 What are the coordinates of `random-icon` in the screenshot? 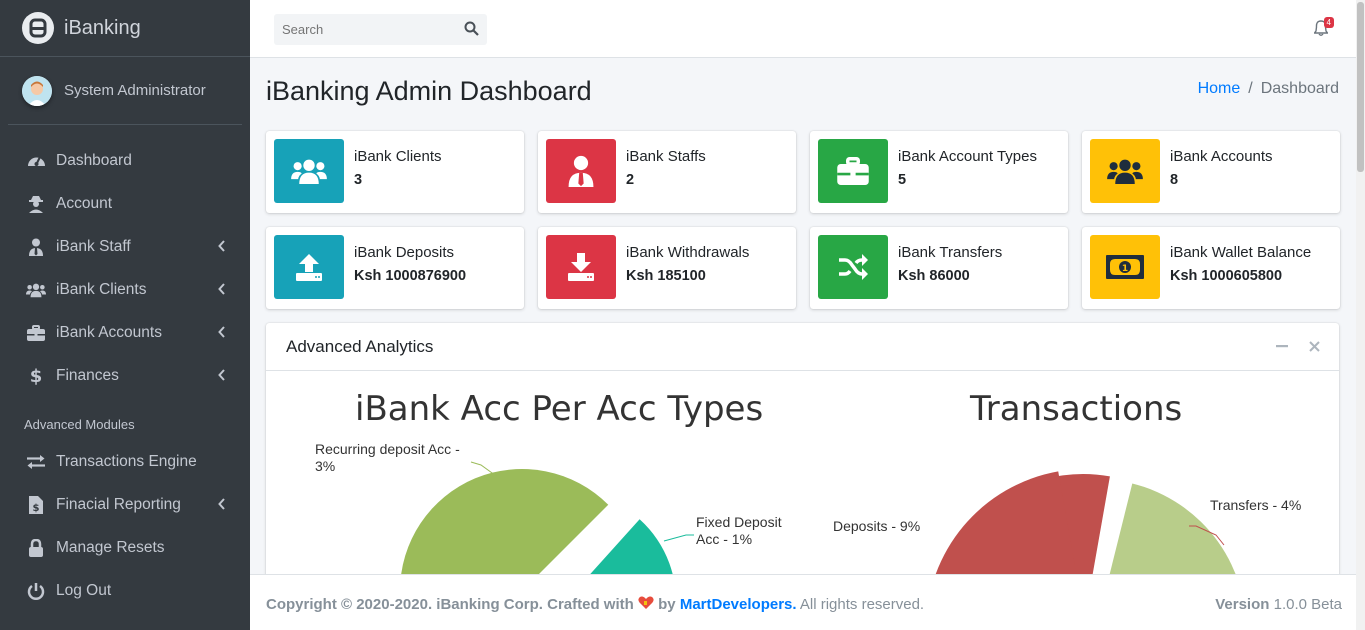 It's located at (853, 267).